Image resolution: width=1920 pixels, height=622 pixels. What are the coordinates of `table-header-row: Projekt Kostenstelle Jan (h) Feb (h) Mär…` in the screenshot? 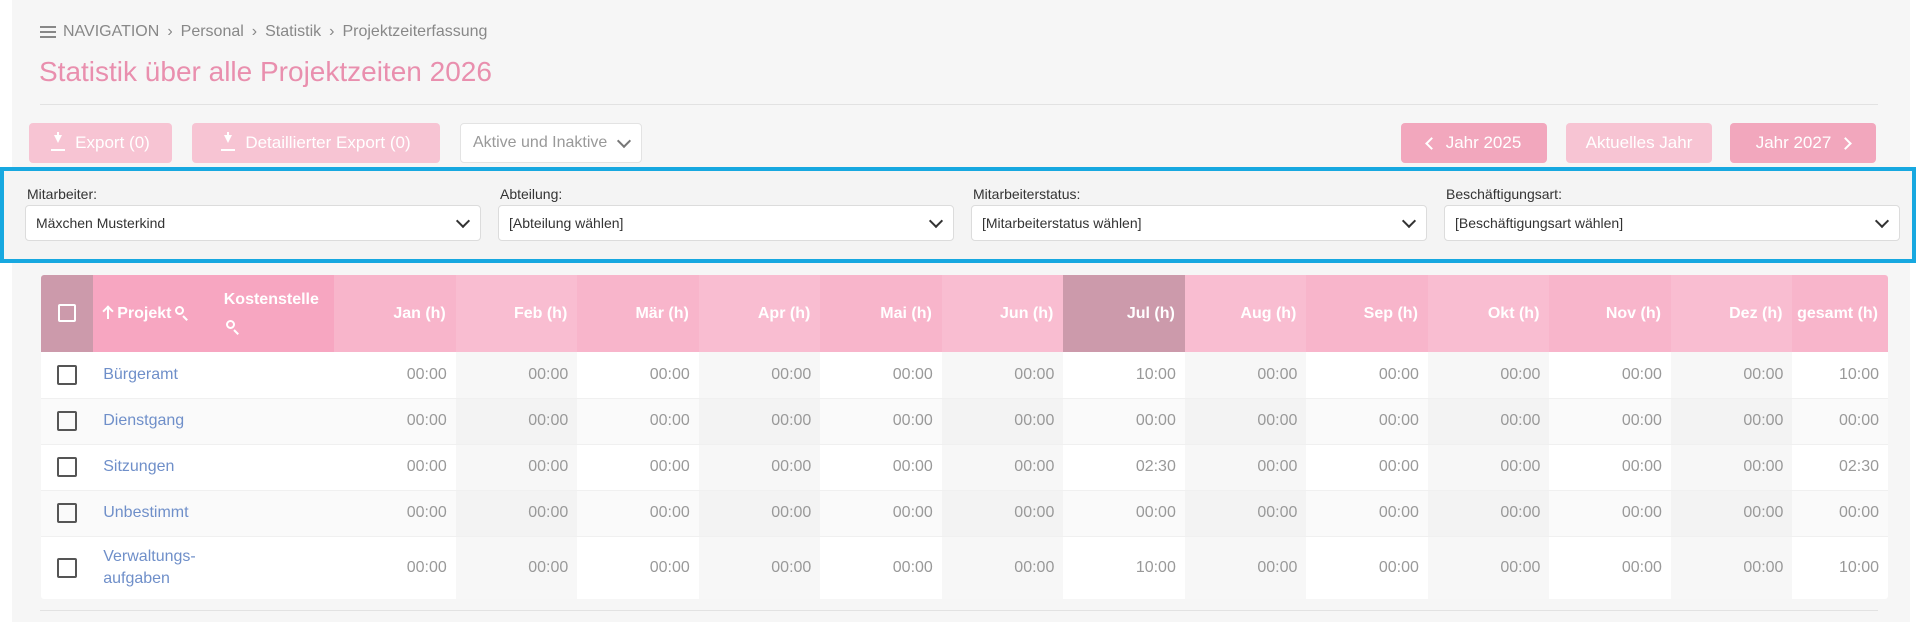 It's located at (964, 313).